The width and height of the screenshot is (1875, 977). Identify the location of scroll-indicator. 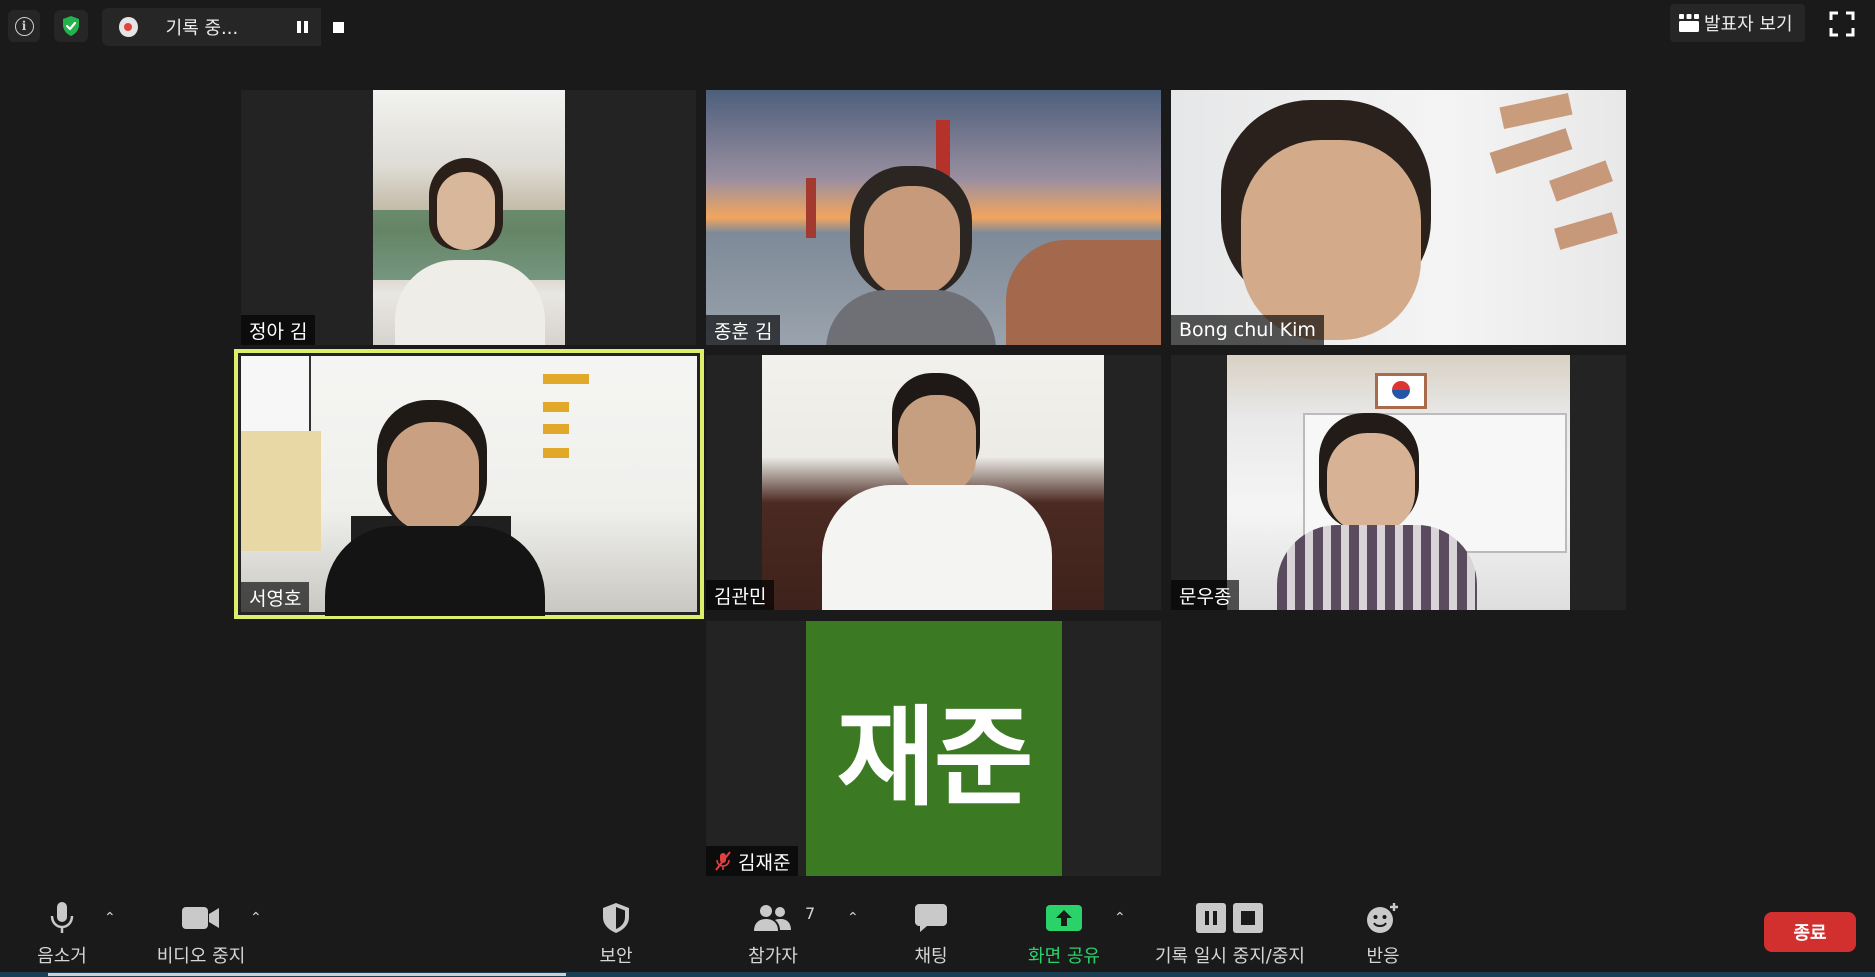
(307, 974).